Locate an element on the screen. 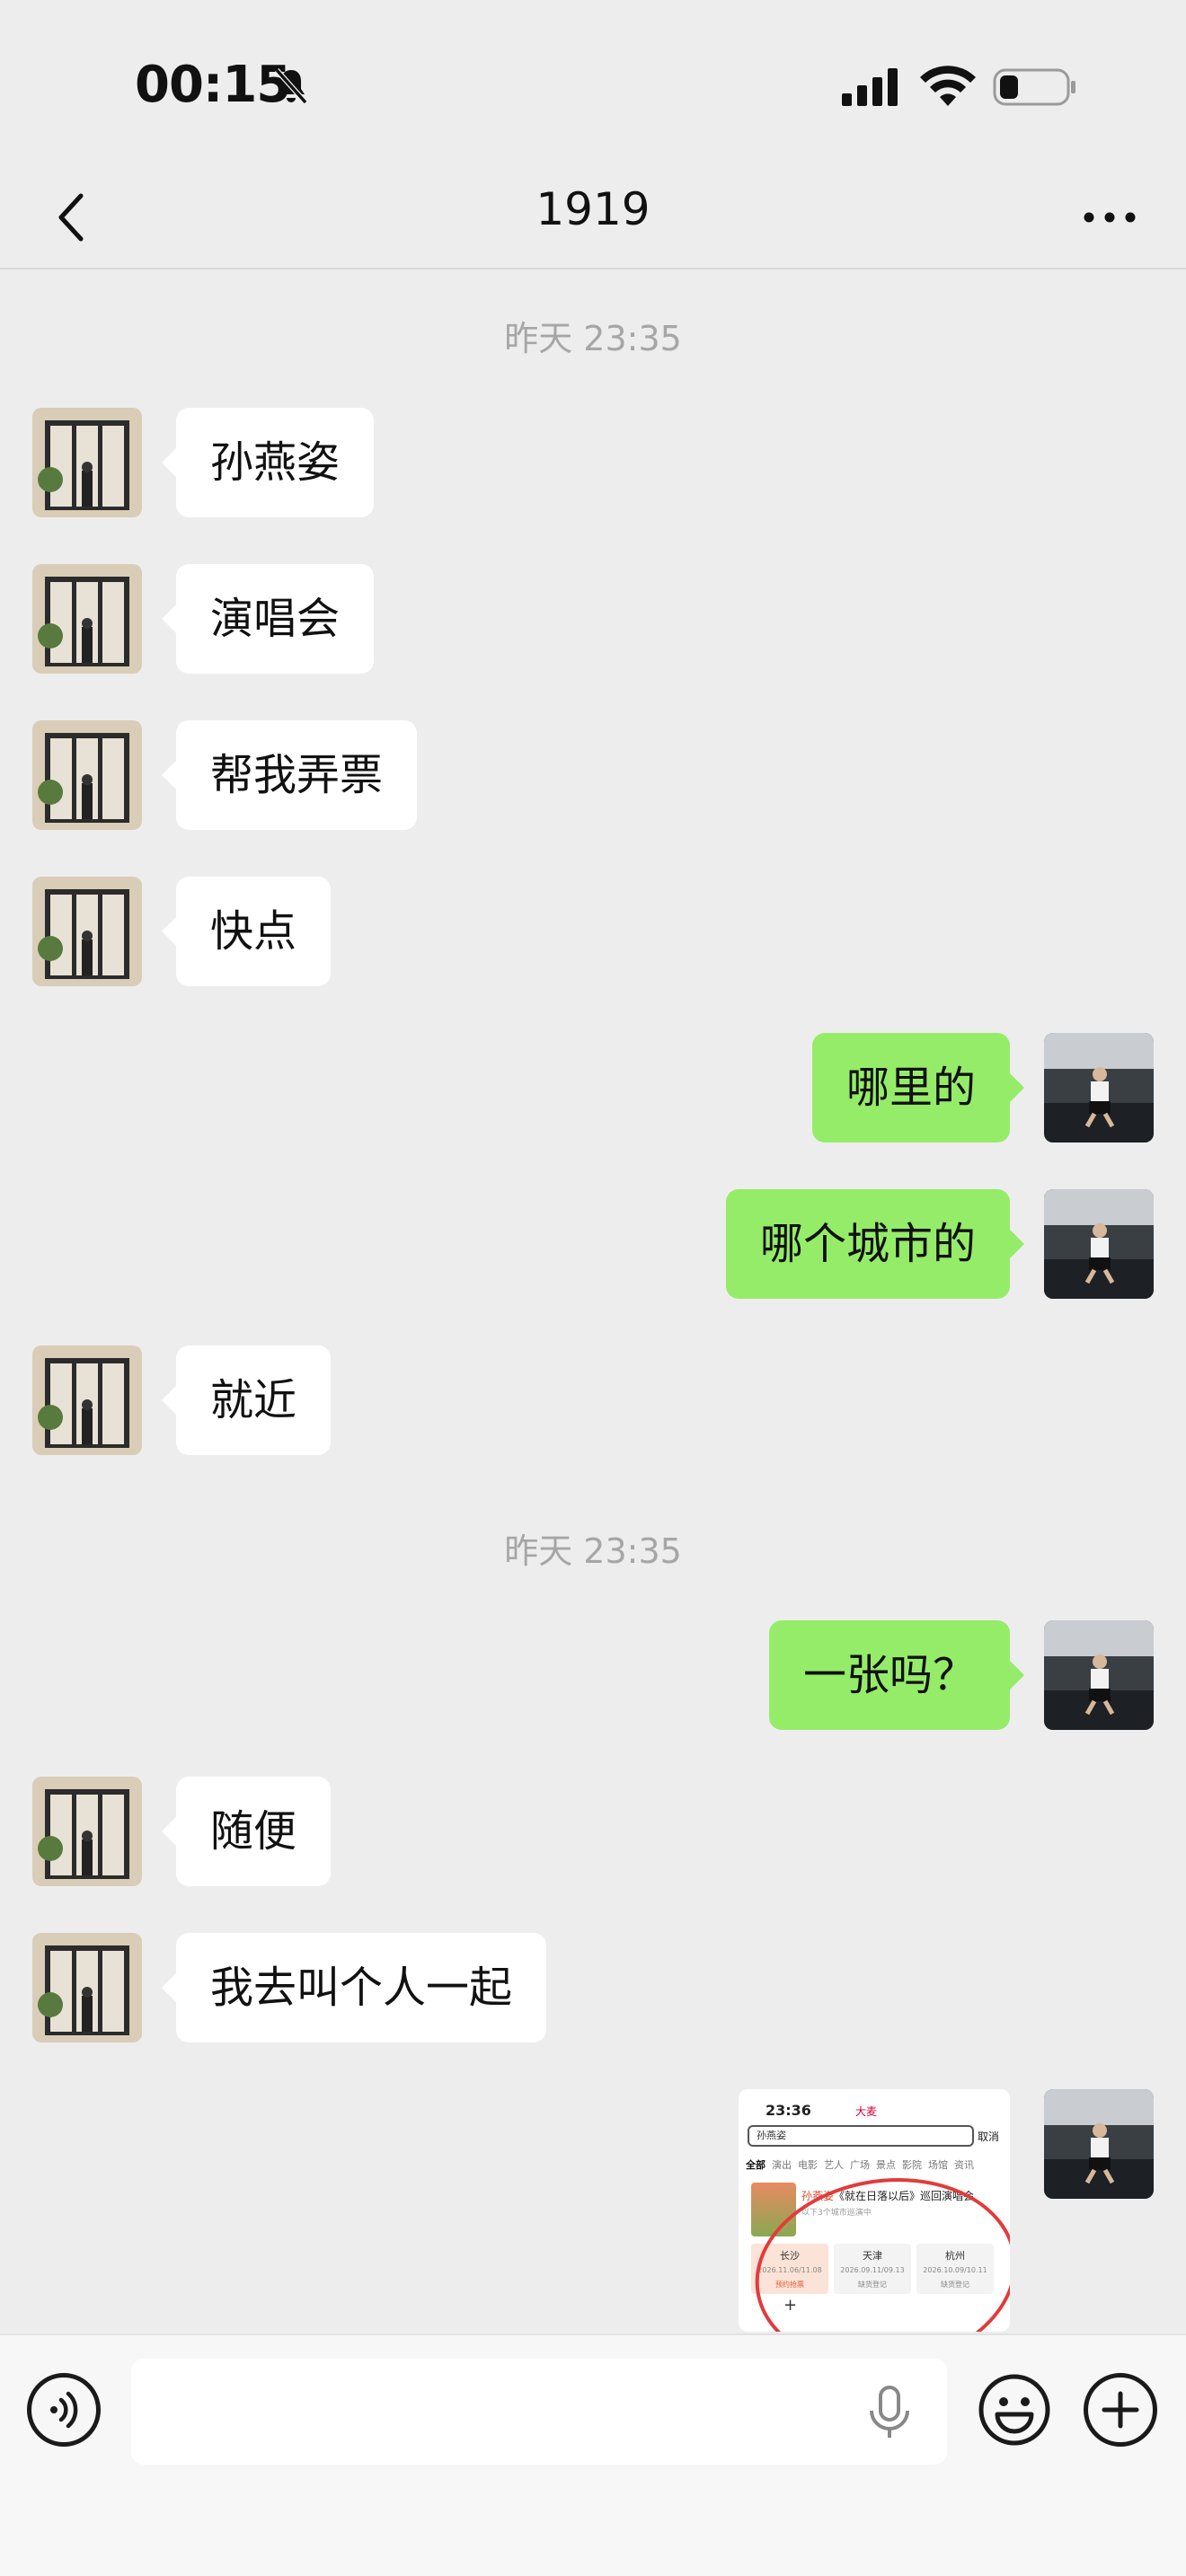 The image size is (1186, 2576). wifi-icon is located at coordinates (948, 86).